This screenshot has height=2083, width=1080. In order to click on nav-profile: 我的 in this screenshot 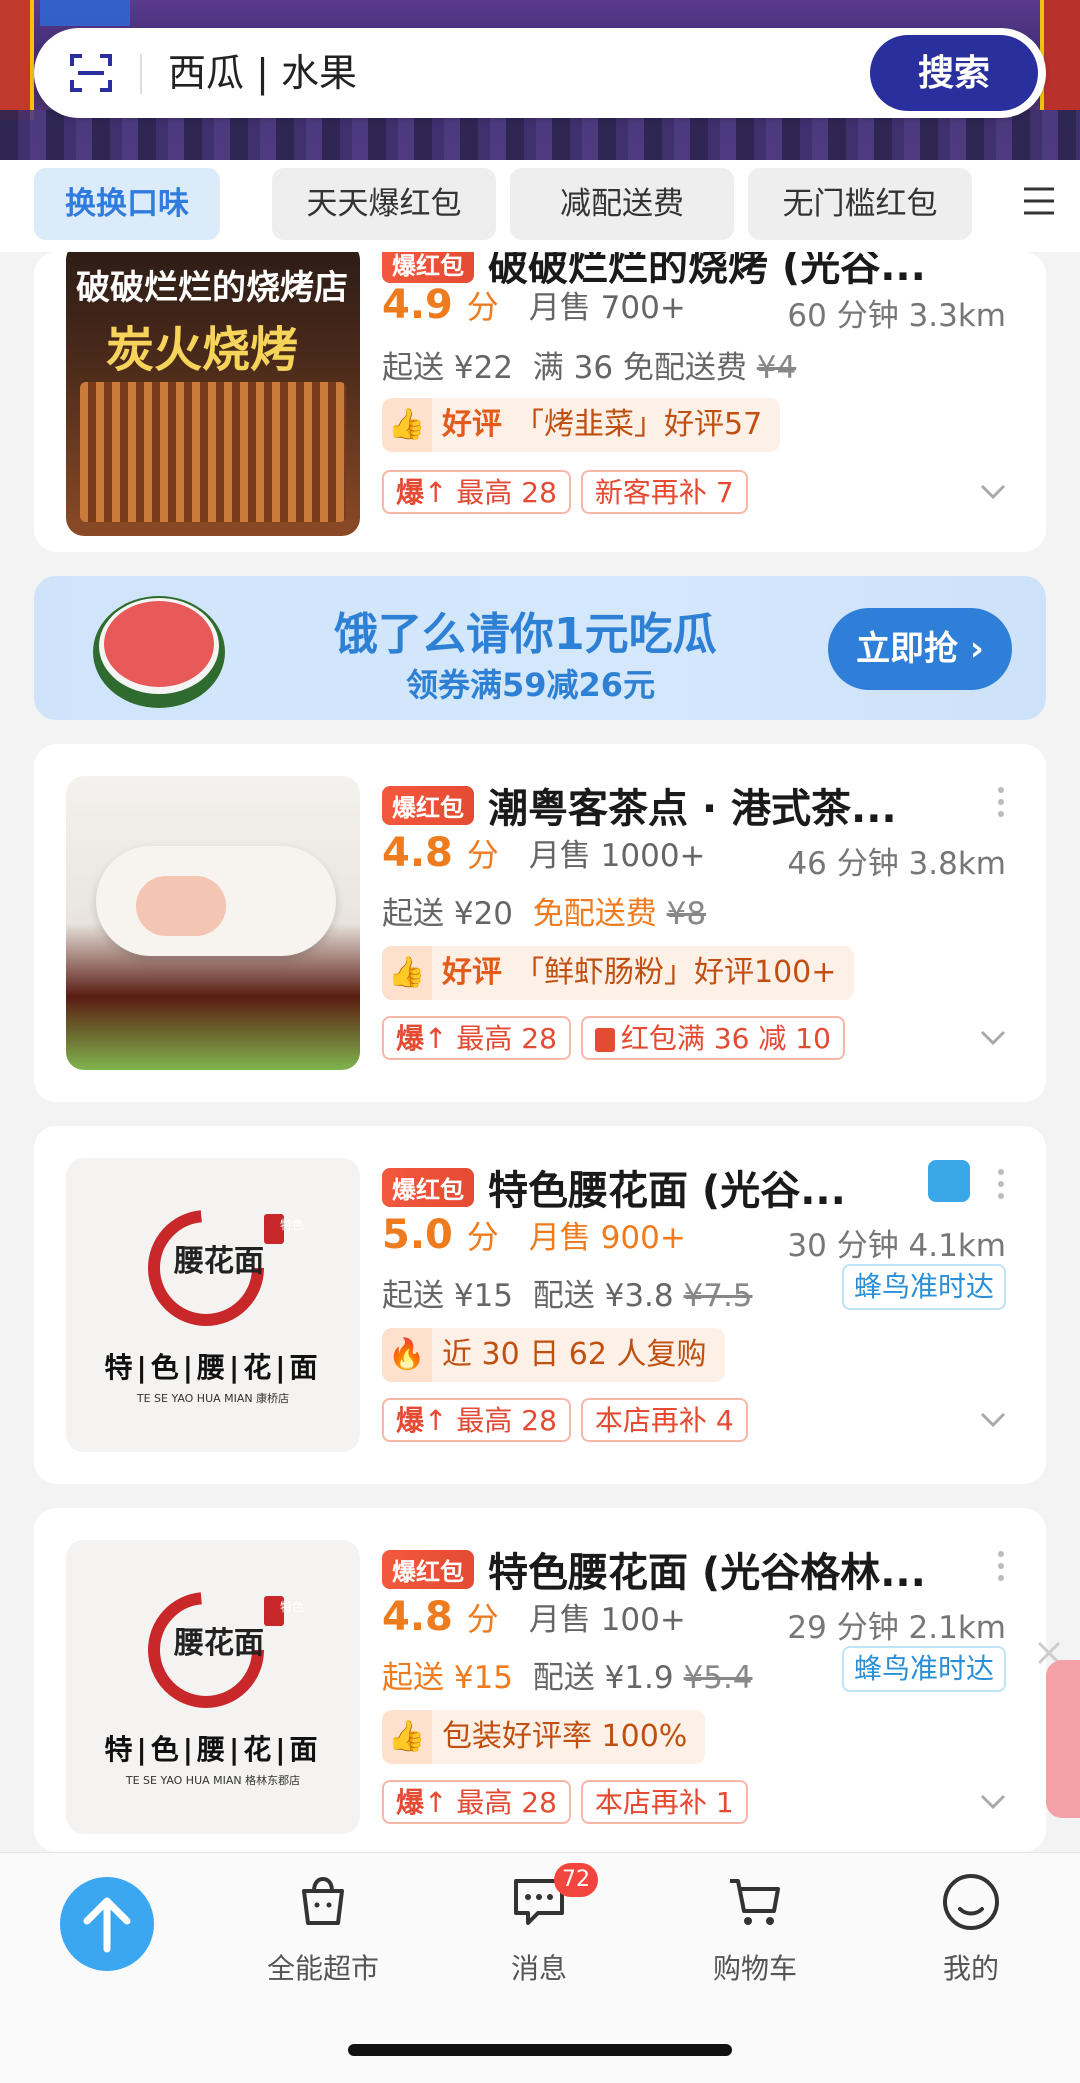, I will do `click(971, 1929)`.